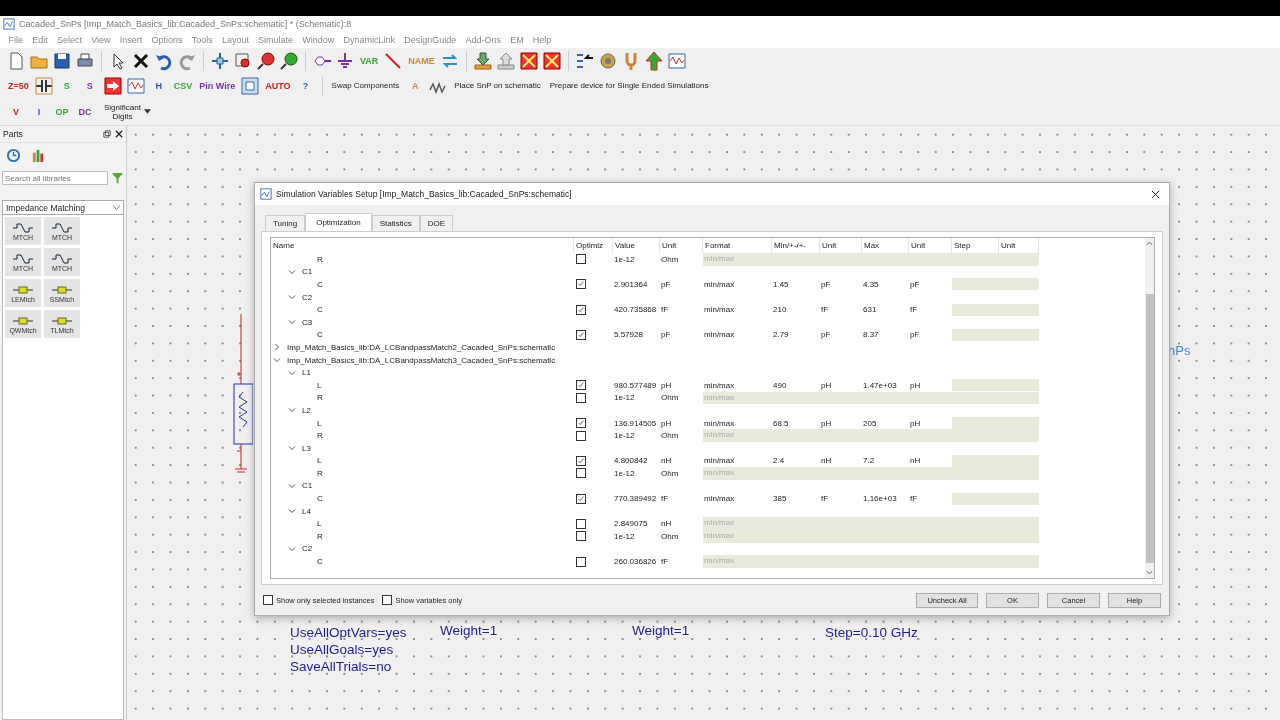  What do you see at coordinates (147, 111) in the screenshot?
I see `caret-icon` at bounding box center [147, 111].